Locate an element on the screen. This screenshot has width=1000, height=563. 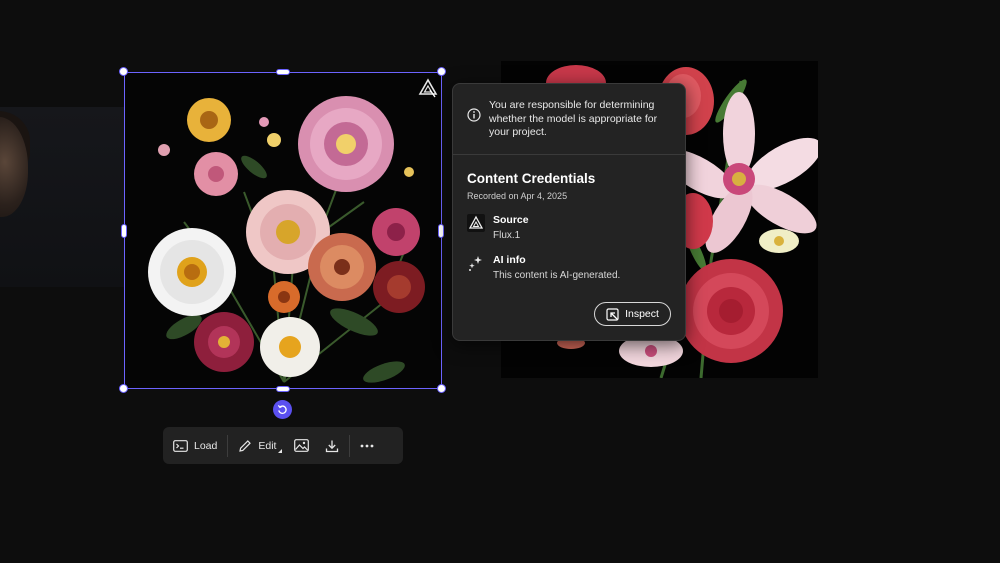
source-row: Source Flux.1 is located at coordinates (569, 227).